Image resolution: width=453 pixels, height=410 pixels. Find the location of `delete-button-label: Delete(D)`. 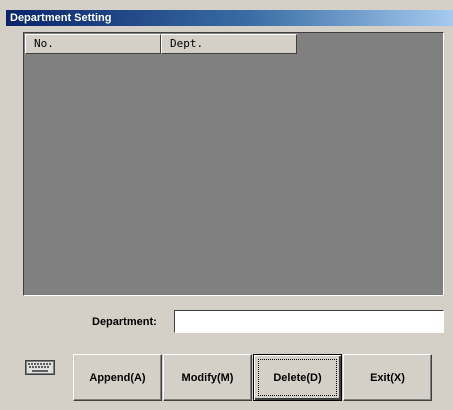

delete-button-label: Delete(D) is located at coordinates (297, 377).